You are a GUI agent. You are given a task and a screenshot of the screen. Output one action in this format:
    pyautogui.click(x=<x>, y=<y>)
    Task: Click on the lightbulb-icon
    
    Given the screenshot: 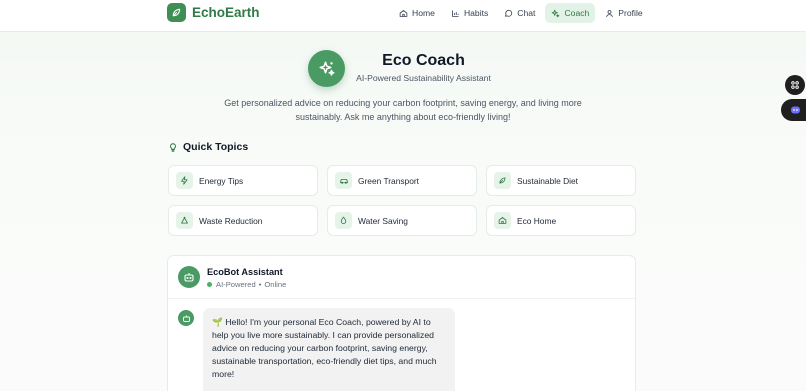 What is the action you would take?
    pyautogui.click(x=173, y=147)
    